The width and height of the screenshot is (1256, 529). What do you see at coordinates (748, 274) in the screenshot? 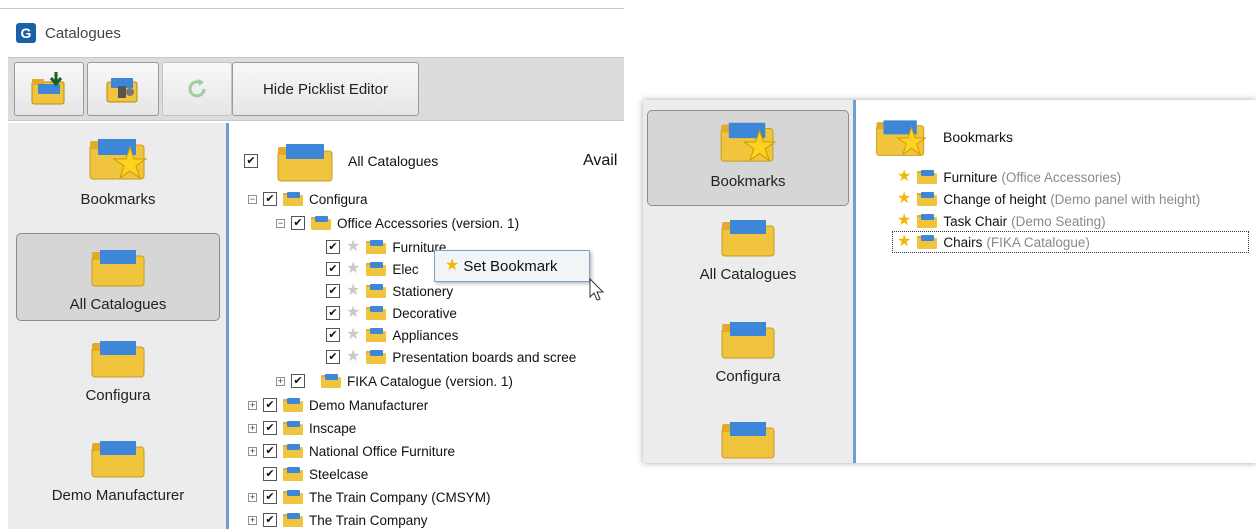
I see `sidebar-item-label: All Catalogues` at bounding box center [748, 274].